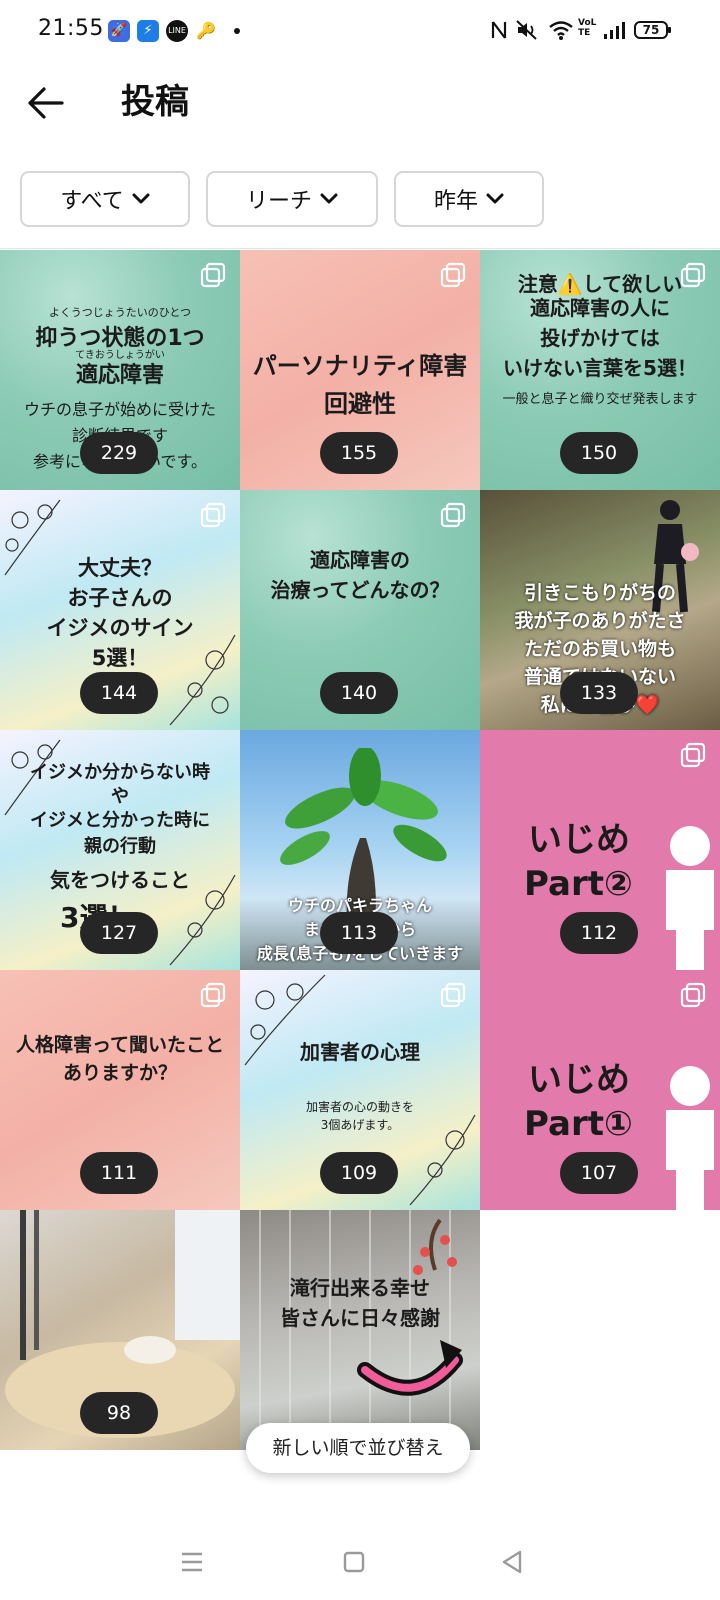  Describe the element at coordinates (360, 31) in the screenshot. I see `status-bar: 21:55 🚀 ⚡ LINE 🔑 VoLTE 75` at that location.